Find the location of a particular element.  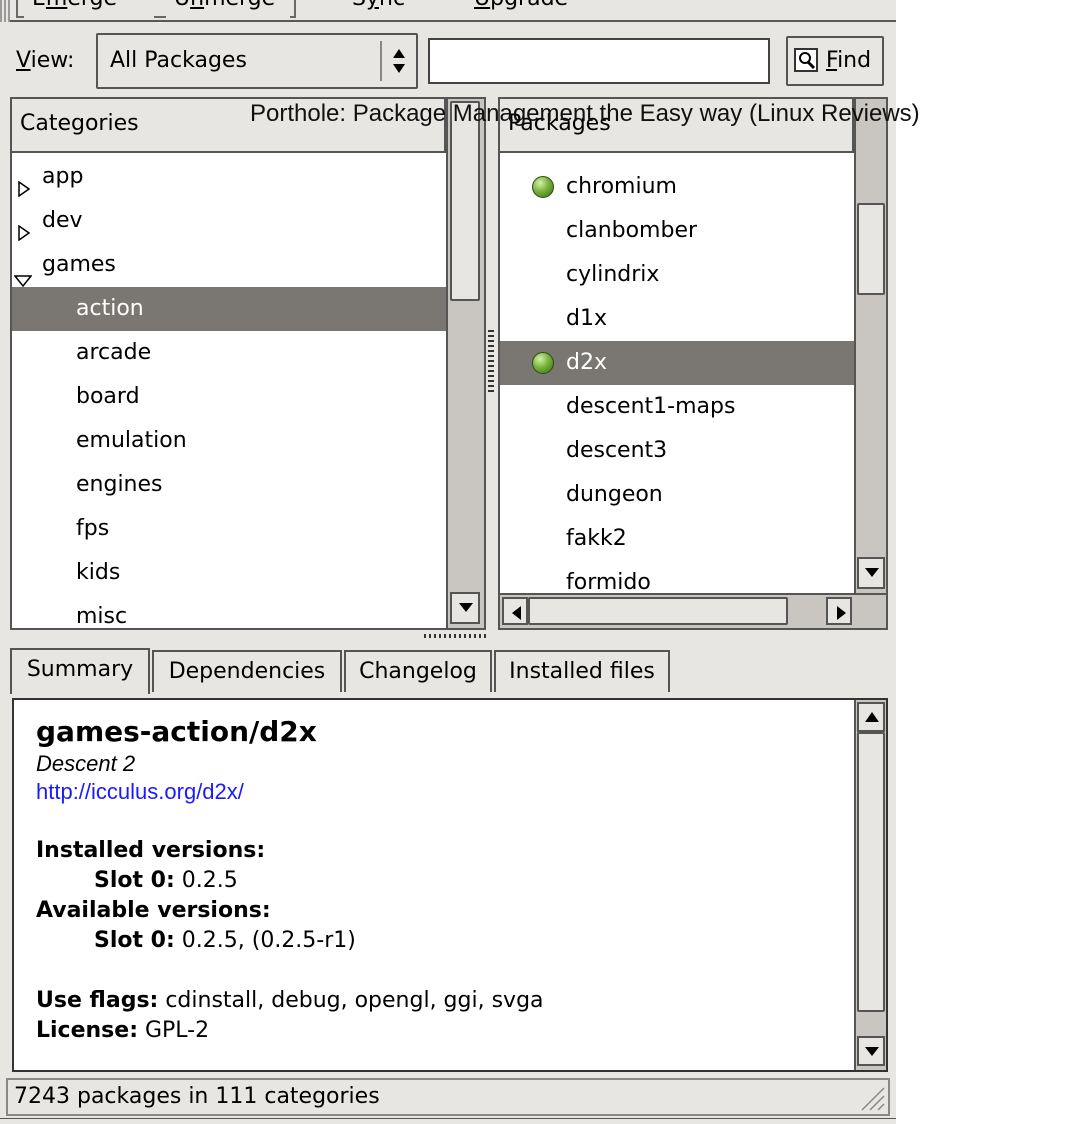

summary-scroll-up is located at coordinates (871, 717).